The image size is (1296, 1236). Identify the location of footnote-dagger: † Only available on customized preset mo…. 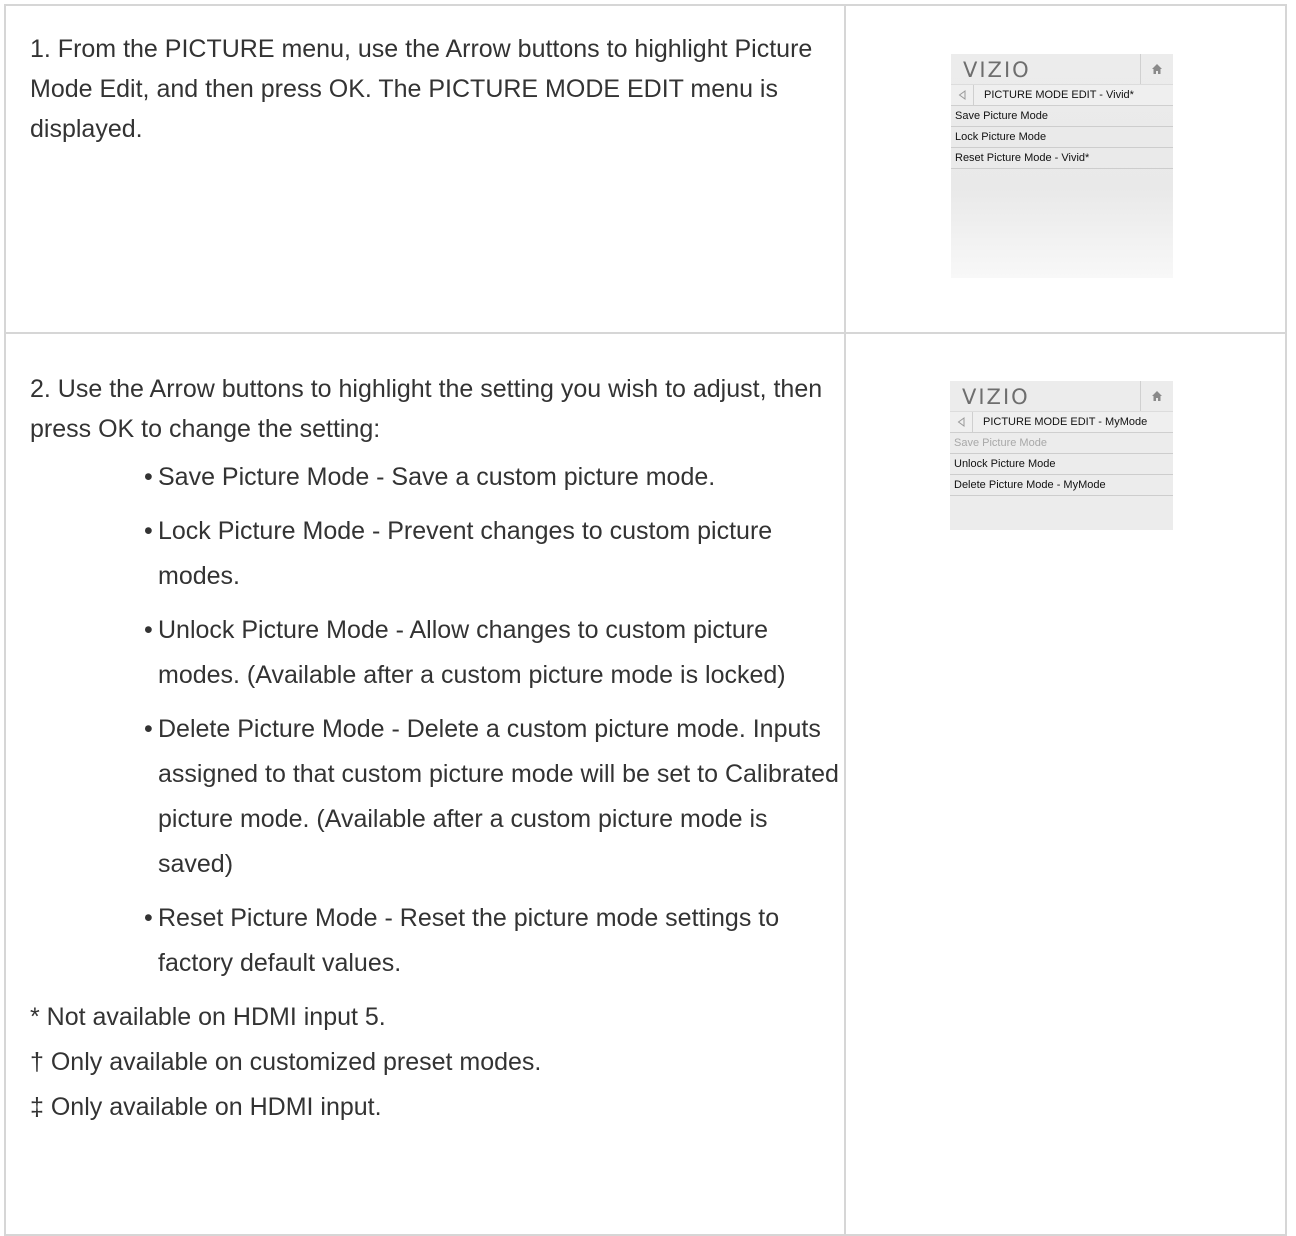
(286, 1062).